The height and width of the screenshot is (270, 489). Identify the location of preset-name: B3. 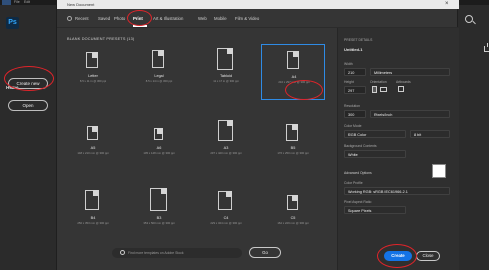
(159, 218).